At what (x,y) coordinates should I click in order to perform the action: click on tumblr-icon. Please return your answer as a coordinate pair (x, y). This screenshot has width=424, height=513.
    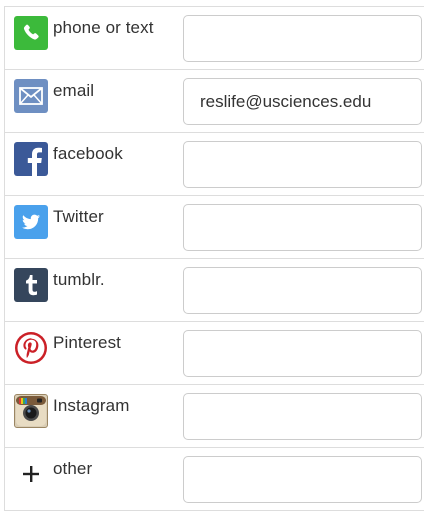
    Looking at the image, I should click on (31, 285).